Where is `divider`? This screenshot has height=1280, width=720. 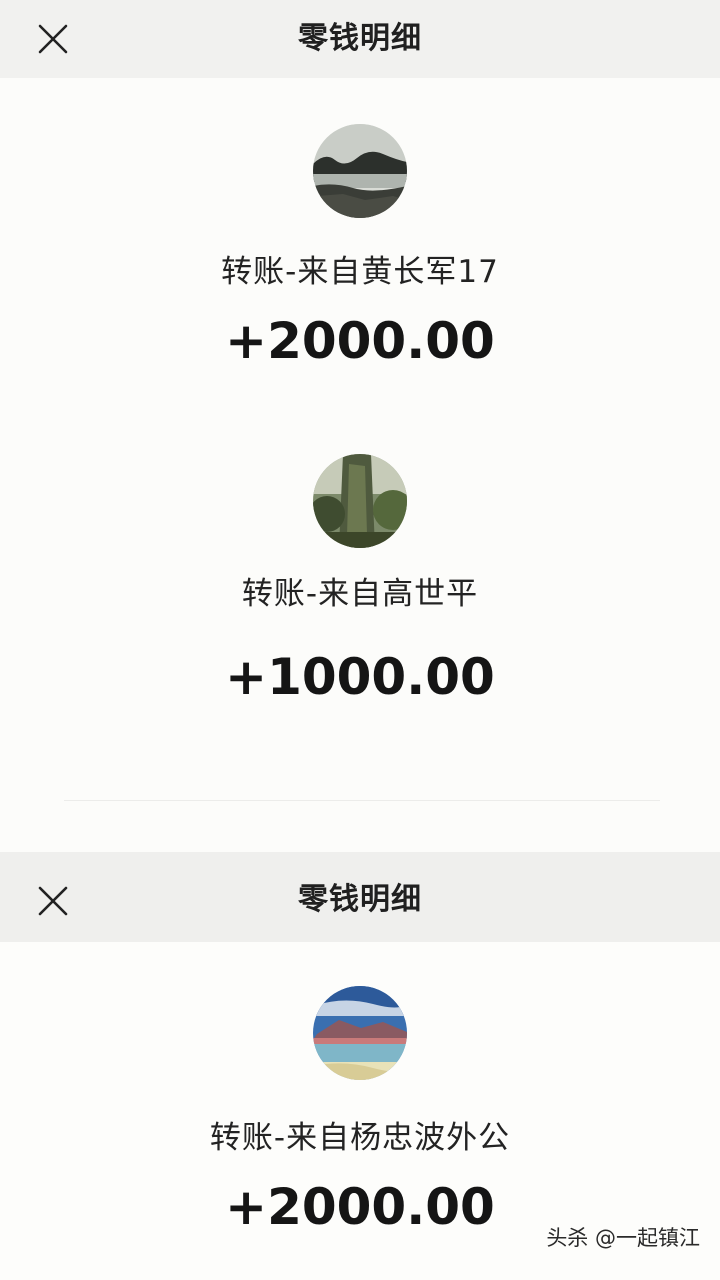
divider is located at coordinates (362, 800).